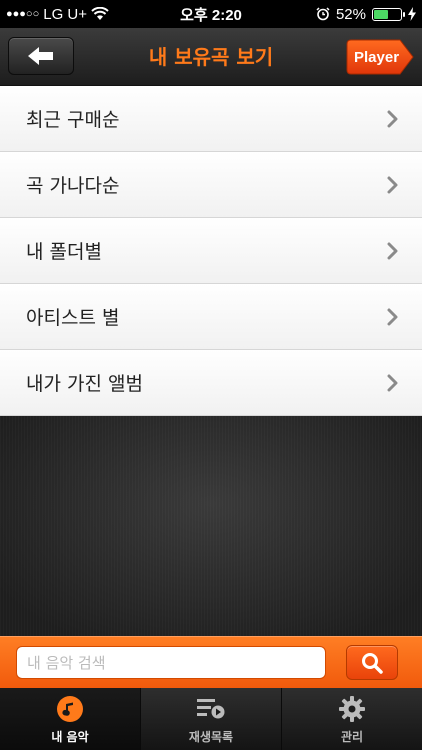 This screenshot has height=750, width=422. Describe the element at coordinates (211, 317) in the screenshot. I see `list-item-by-artist: 아티스트 별` at that location.